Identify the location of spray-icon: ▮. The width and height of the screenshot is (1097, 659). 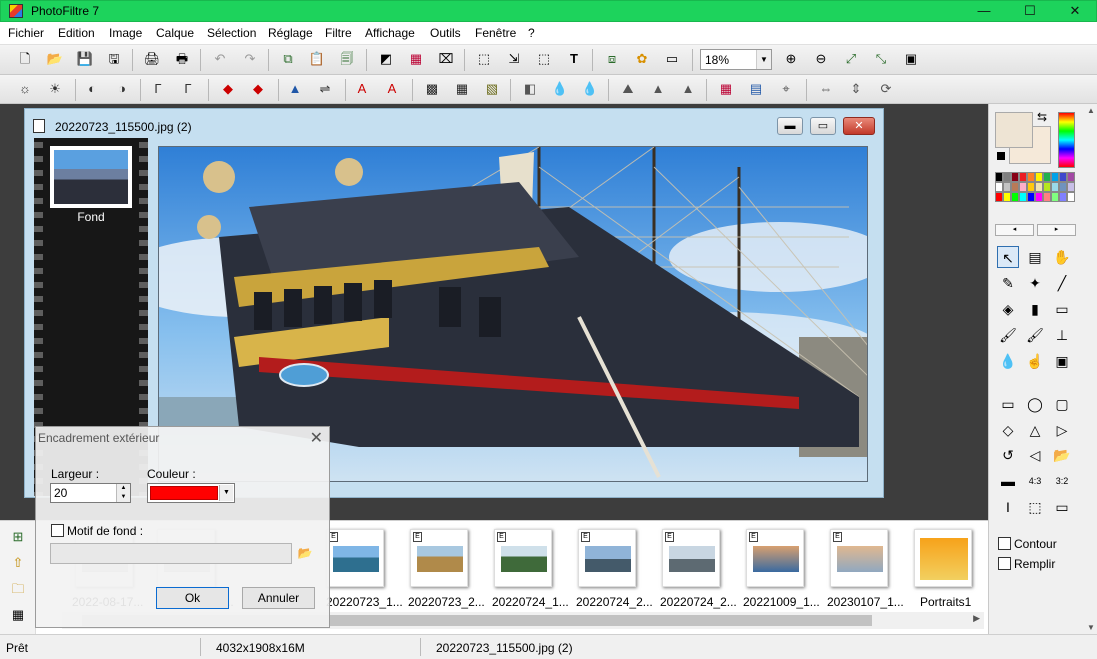
(1035, 309).